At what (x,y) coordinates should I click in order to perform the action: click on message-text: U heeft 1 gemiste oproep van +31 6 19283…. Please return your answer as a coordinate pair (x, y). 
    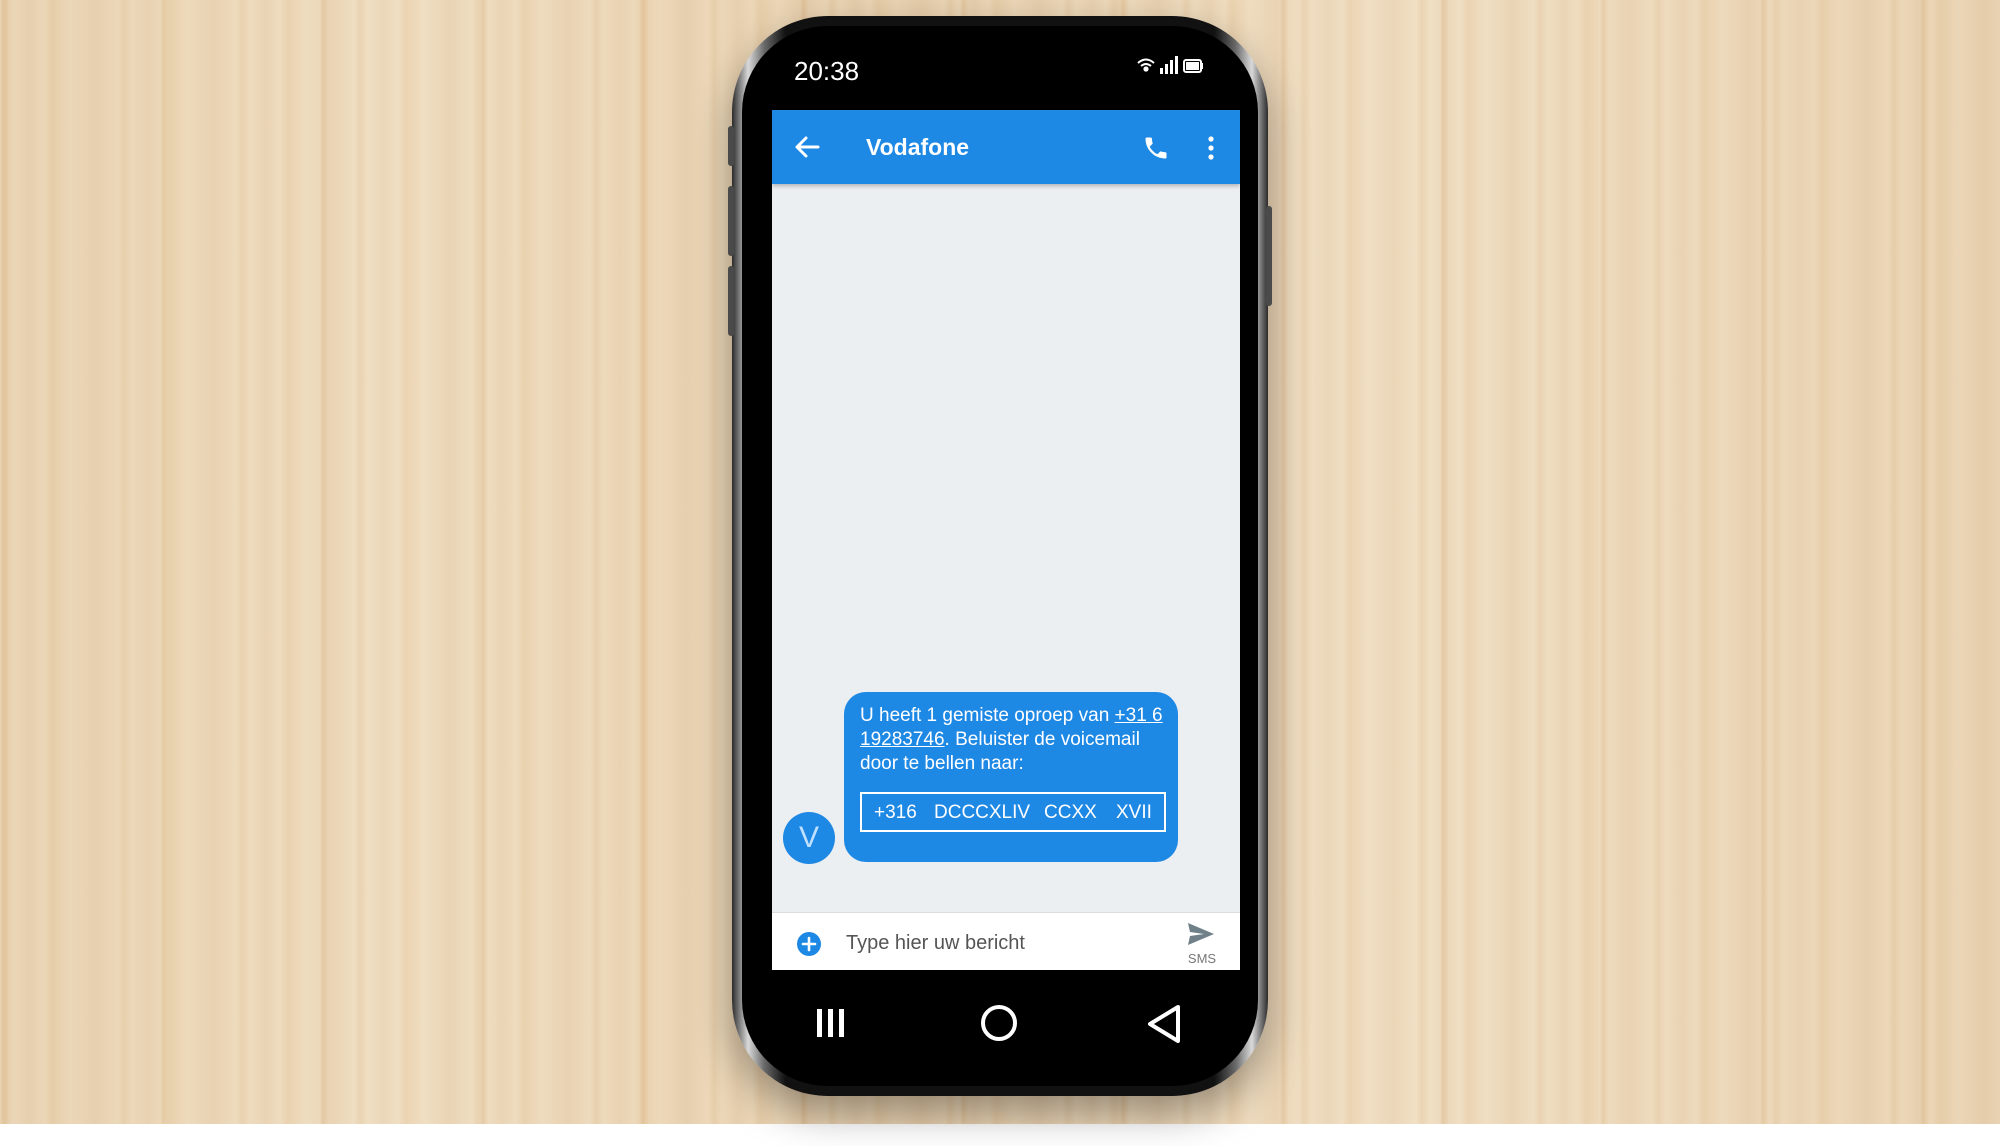
    Looking at the image, I should click on (1015, 740).